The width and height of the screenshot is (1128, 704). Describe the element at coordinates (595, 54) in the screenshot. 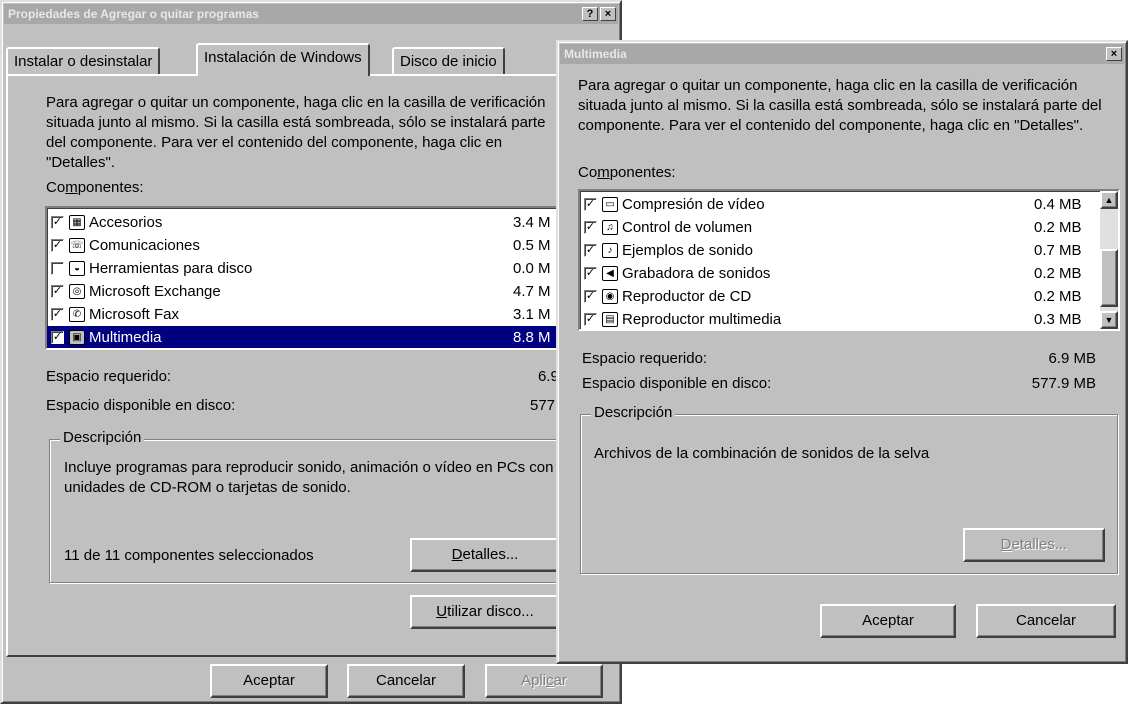

I see `window-title: Multimedia` at that location.